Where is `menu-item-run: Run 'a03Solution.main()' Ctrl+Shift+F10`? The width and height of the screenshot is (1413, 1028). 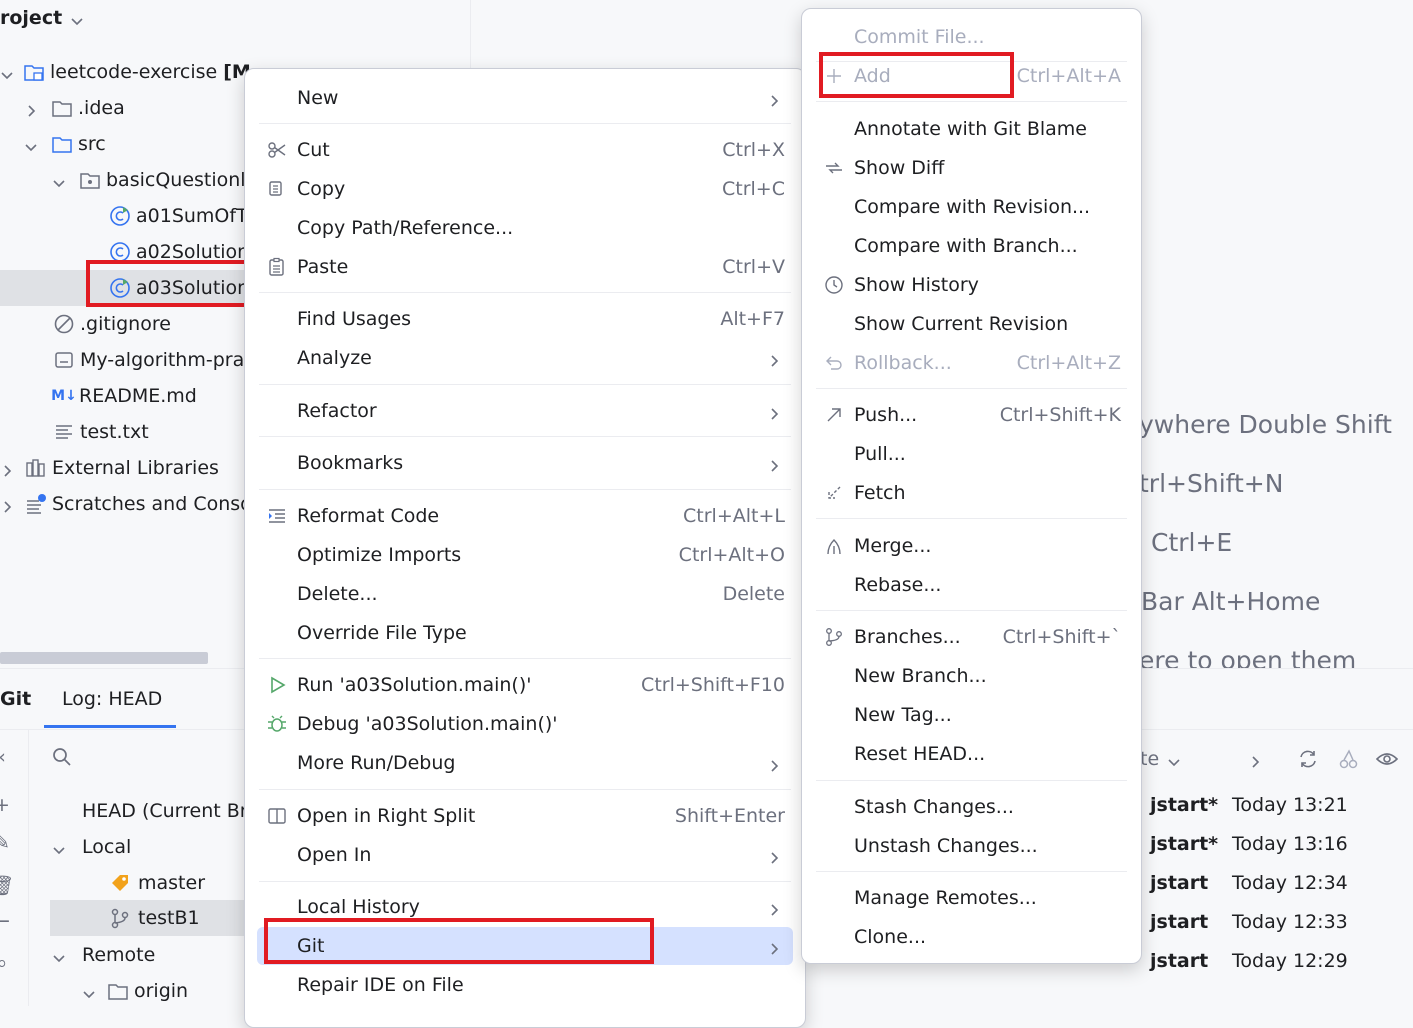 menu-item-run: Run 'a03Solution.main()' Ctrl+Shift+F10 is located at coordinates (525, 685).